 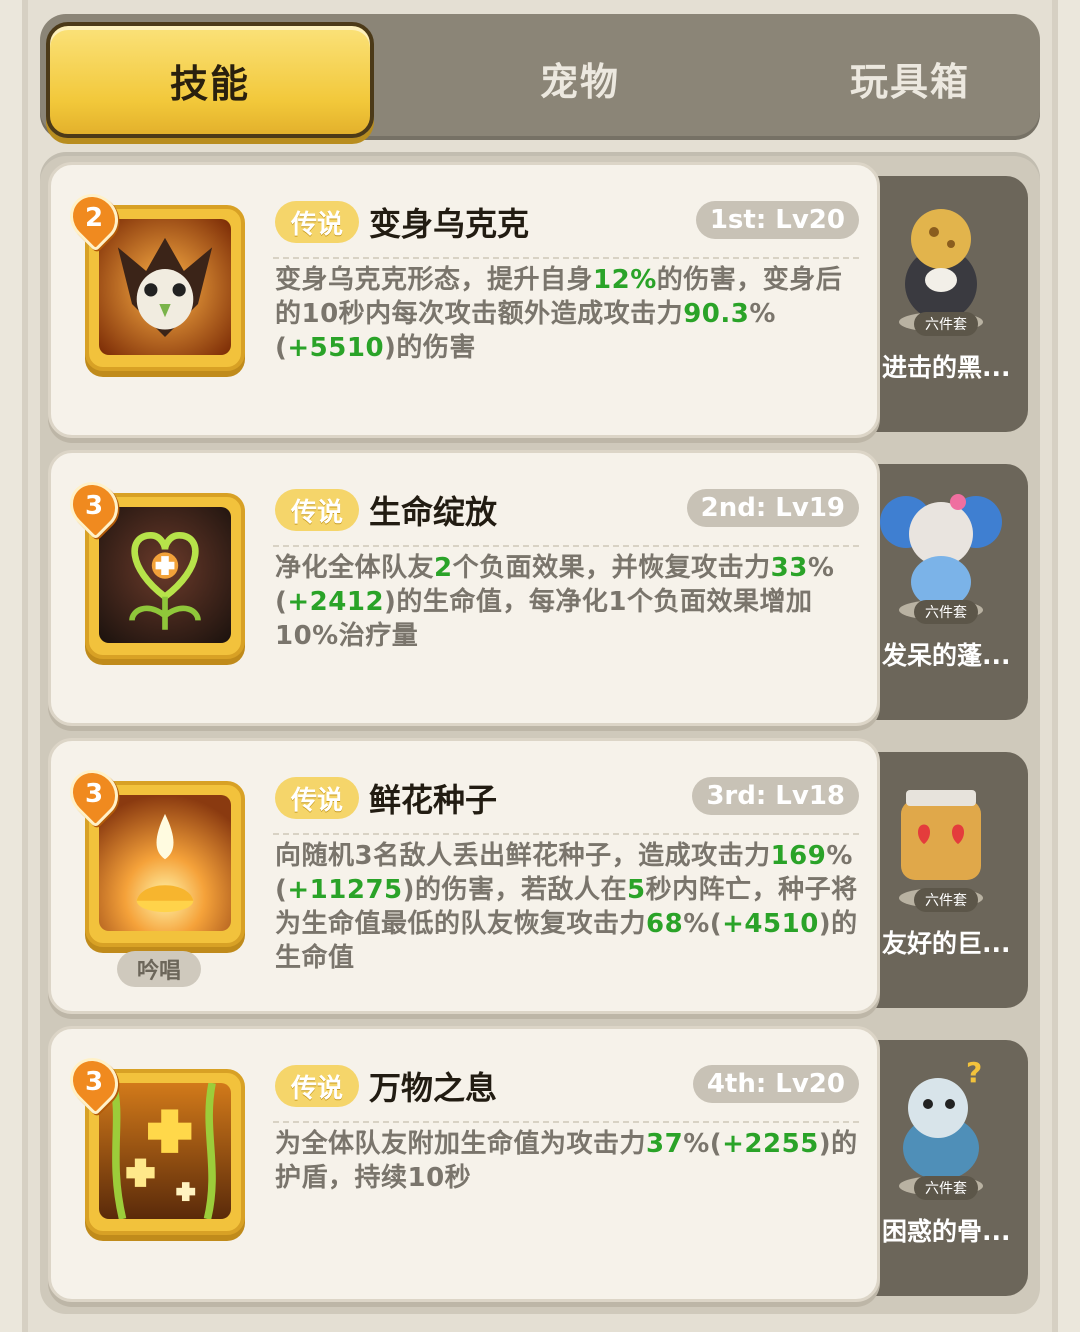 I want to click on highlight-value: 12%, so click(x=625, y=280).